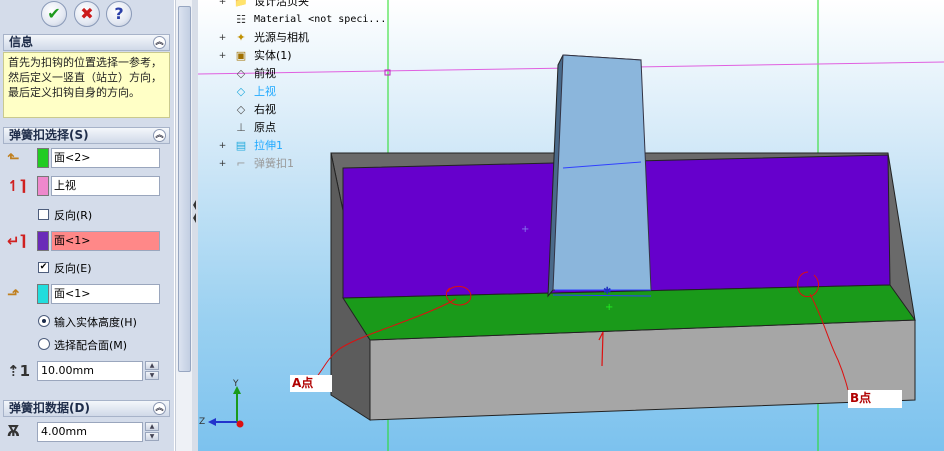  Describe the element at coordinates (152, 436) in the screenshot. I see `width-spin-down-button: ▼` at that location.